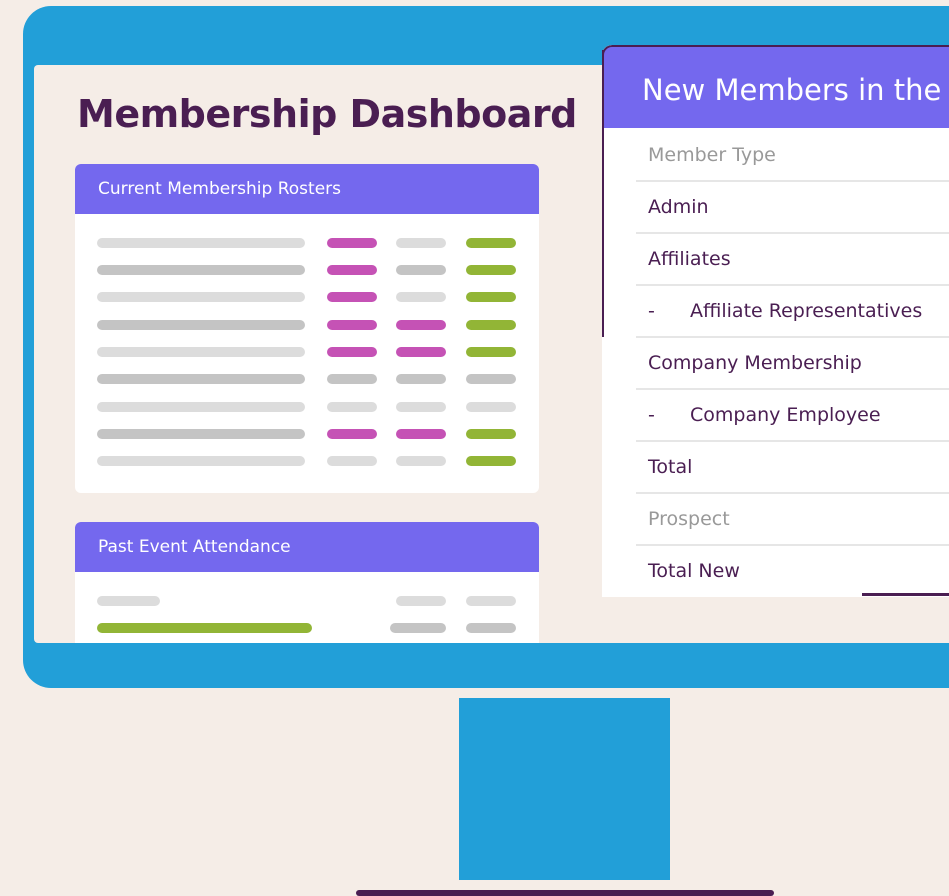  Describe the element at coordinates (712, 155) in the screenshot. I see `column-header-member-type: Member Type` at that location.